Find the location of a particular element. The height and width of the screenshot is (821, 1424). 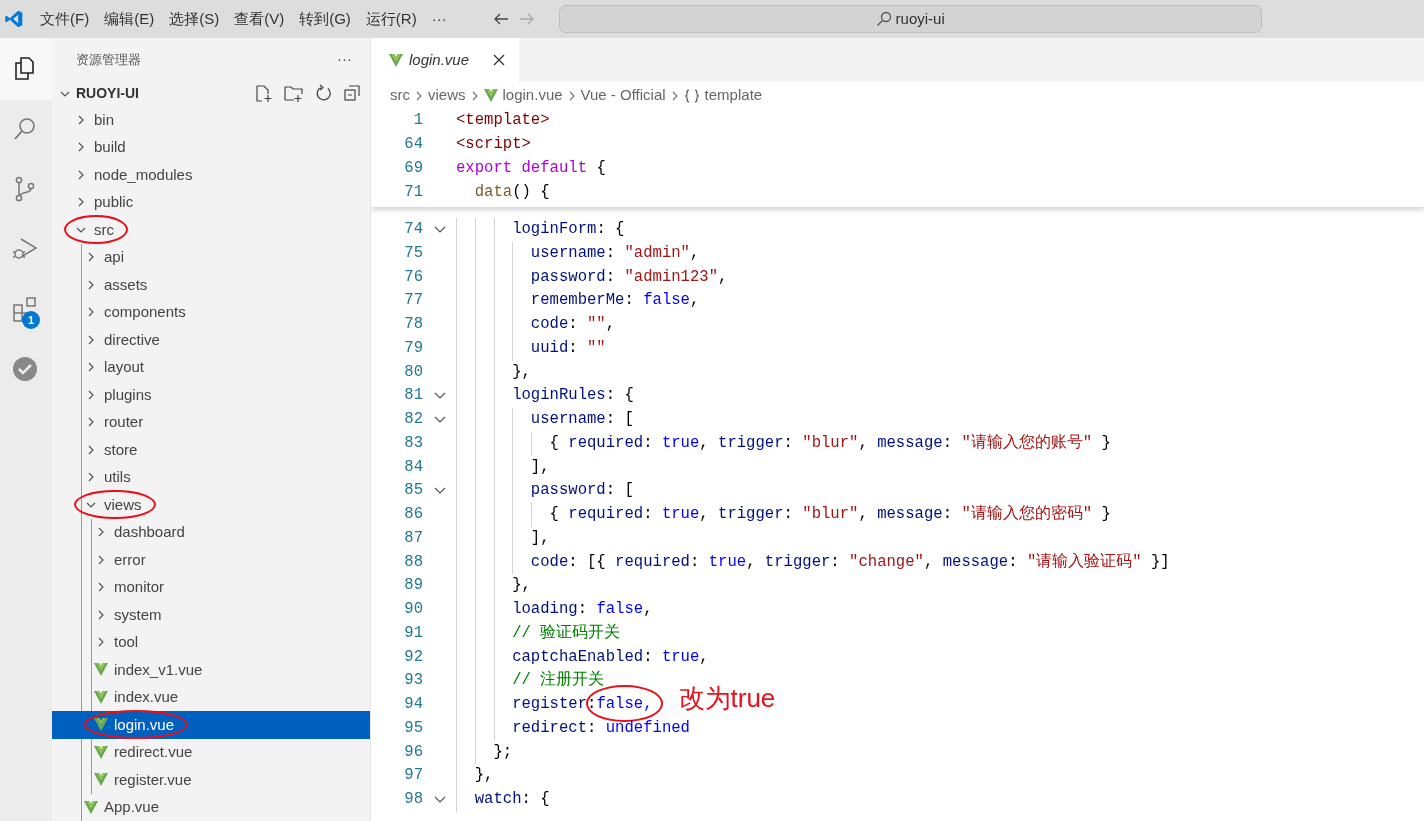

code-line: uuid: "" is located at coordinates (567, 348).